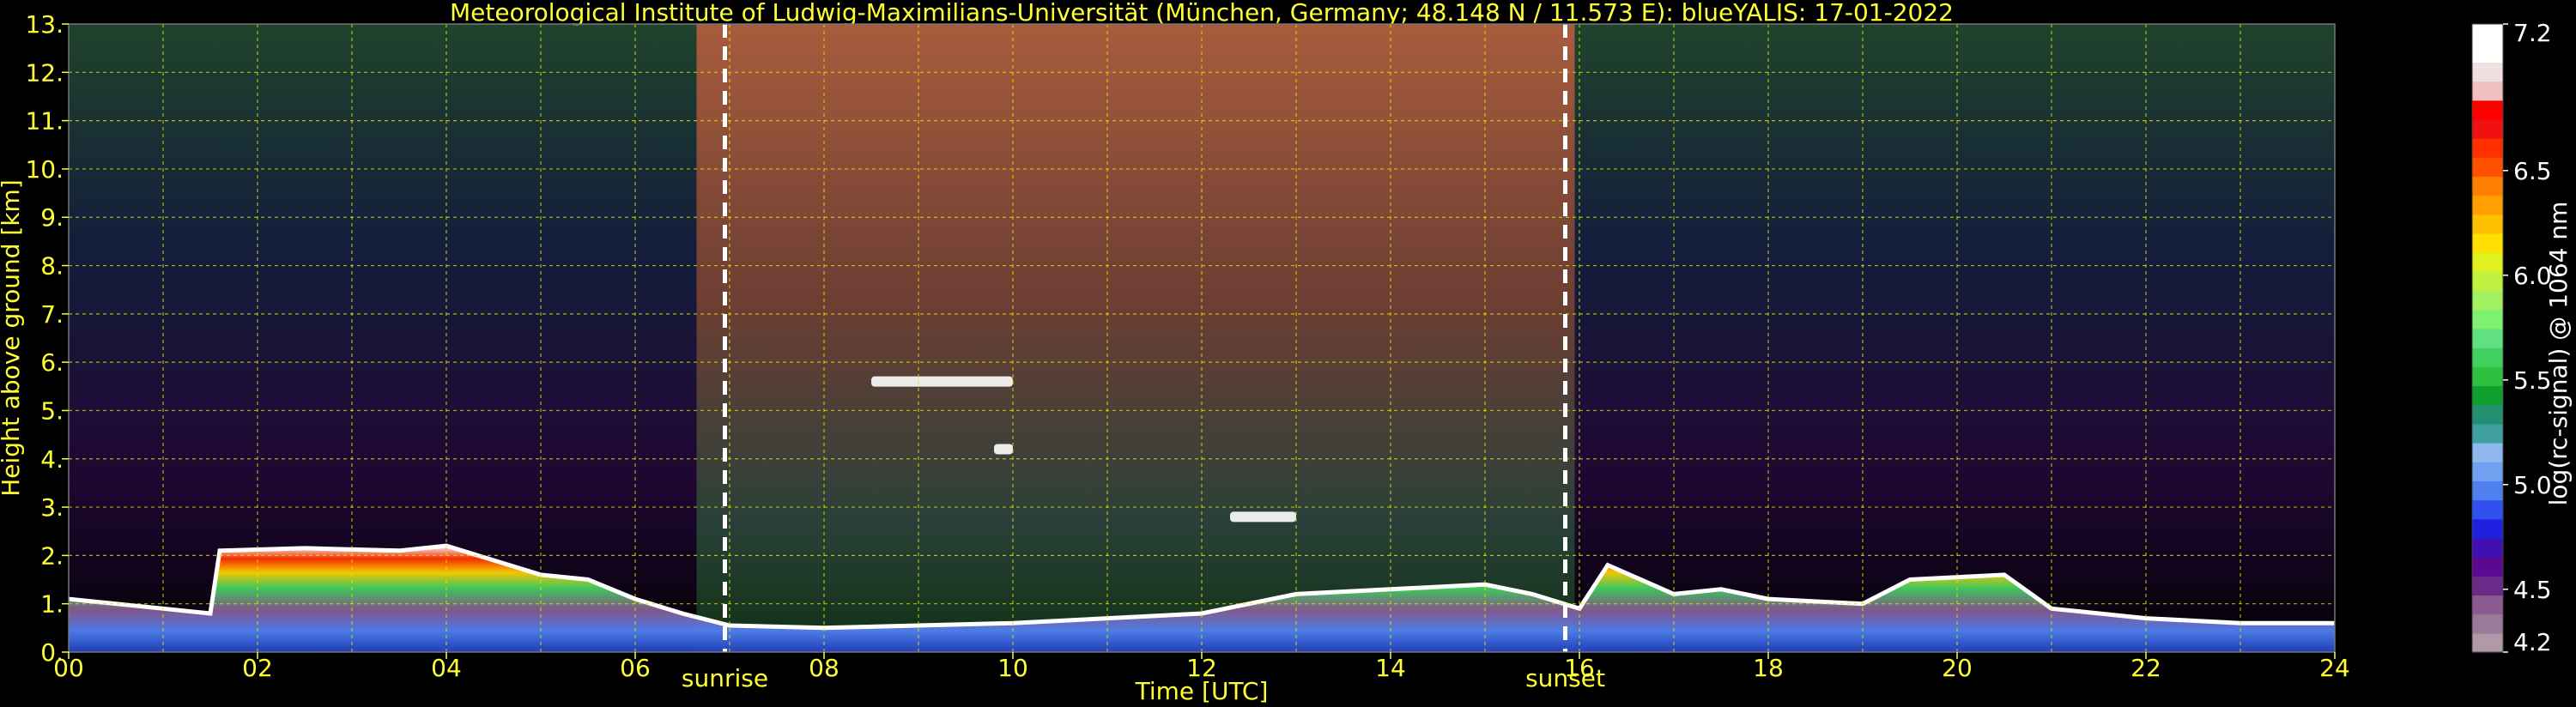  Describe the element at coordinates (52, 363) in the screenshot. I see `y-tick-label: 6.` at that location.